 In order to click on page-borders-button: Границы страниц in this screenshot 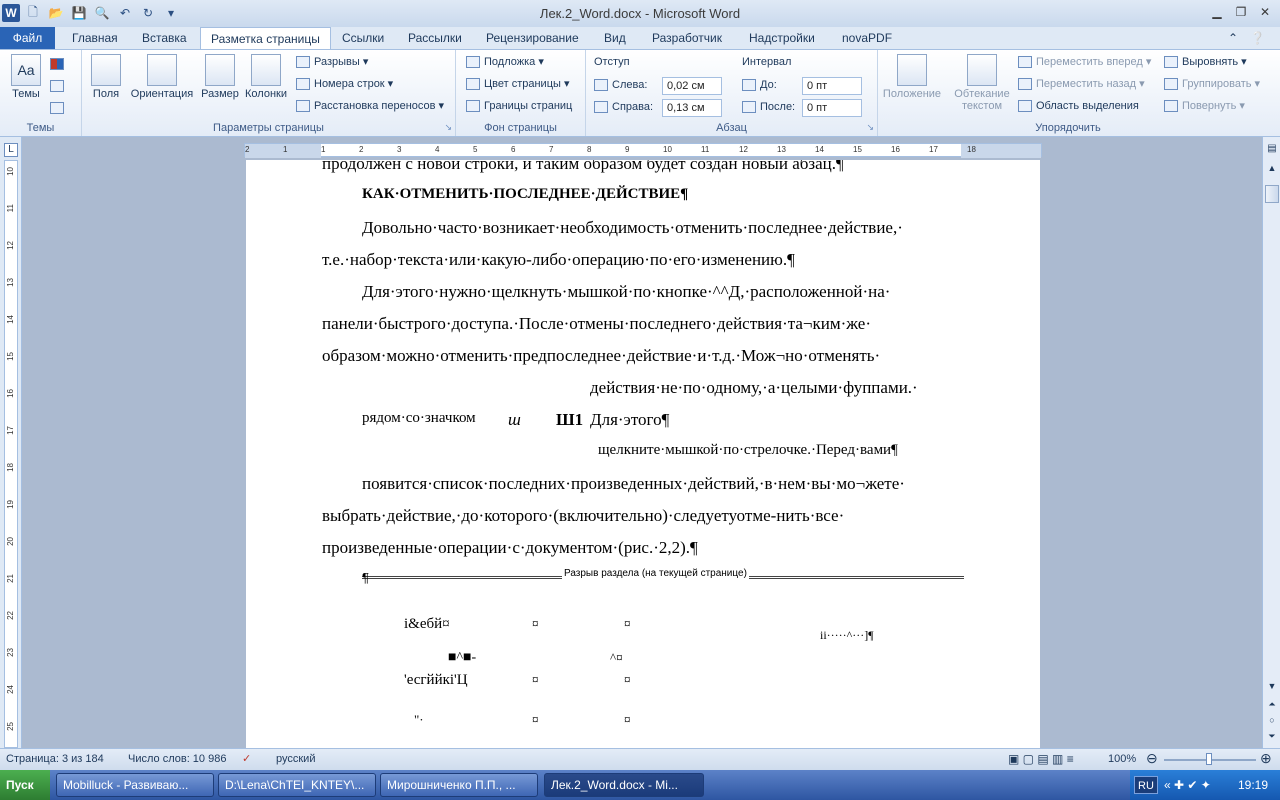, I will do `click(519, 106)`.